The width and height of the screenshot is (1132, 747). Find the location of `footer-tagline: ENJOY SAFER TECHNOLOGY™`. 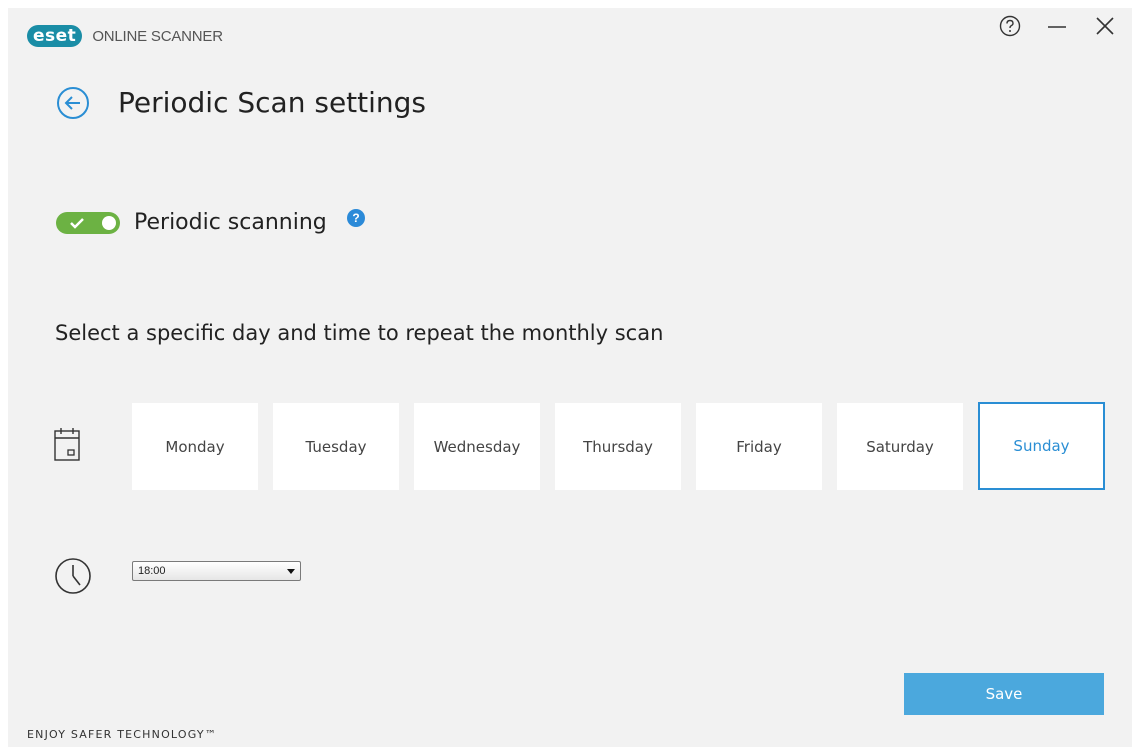

footer-tagline: ENJOY SAFER TECHNOLOGY™ is located at coordinates (122, 734).